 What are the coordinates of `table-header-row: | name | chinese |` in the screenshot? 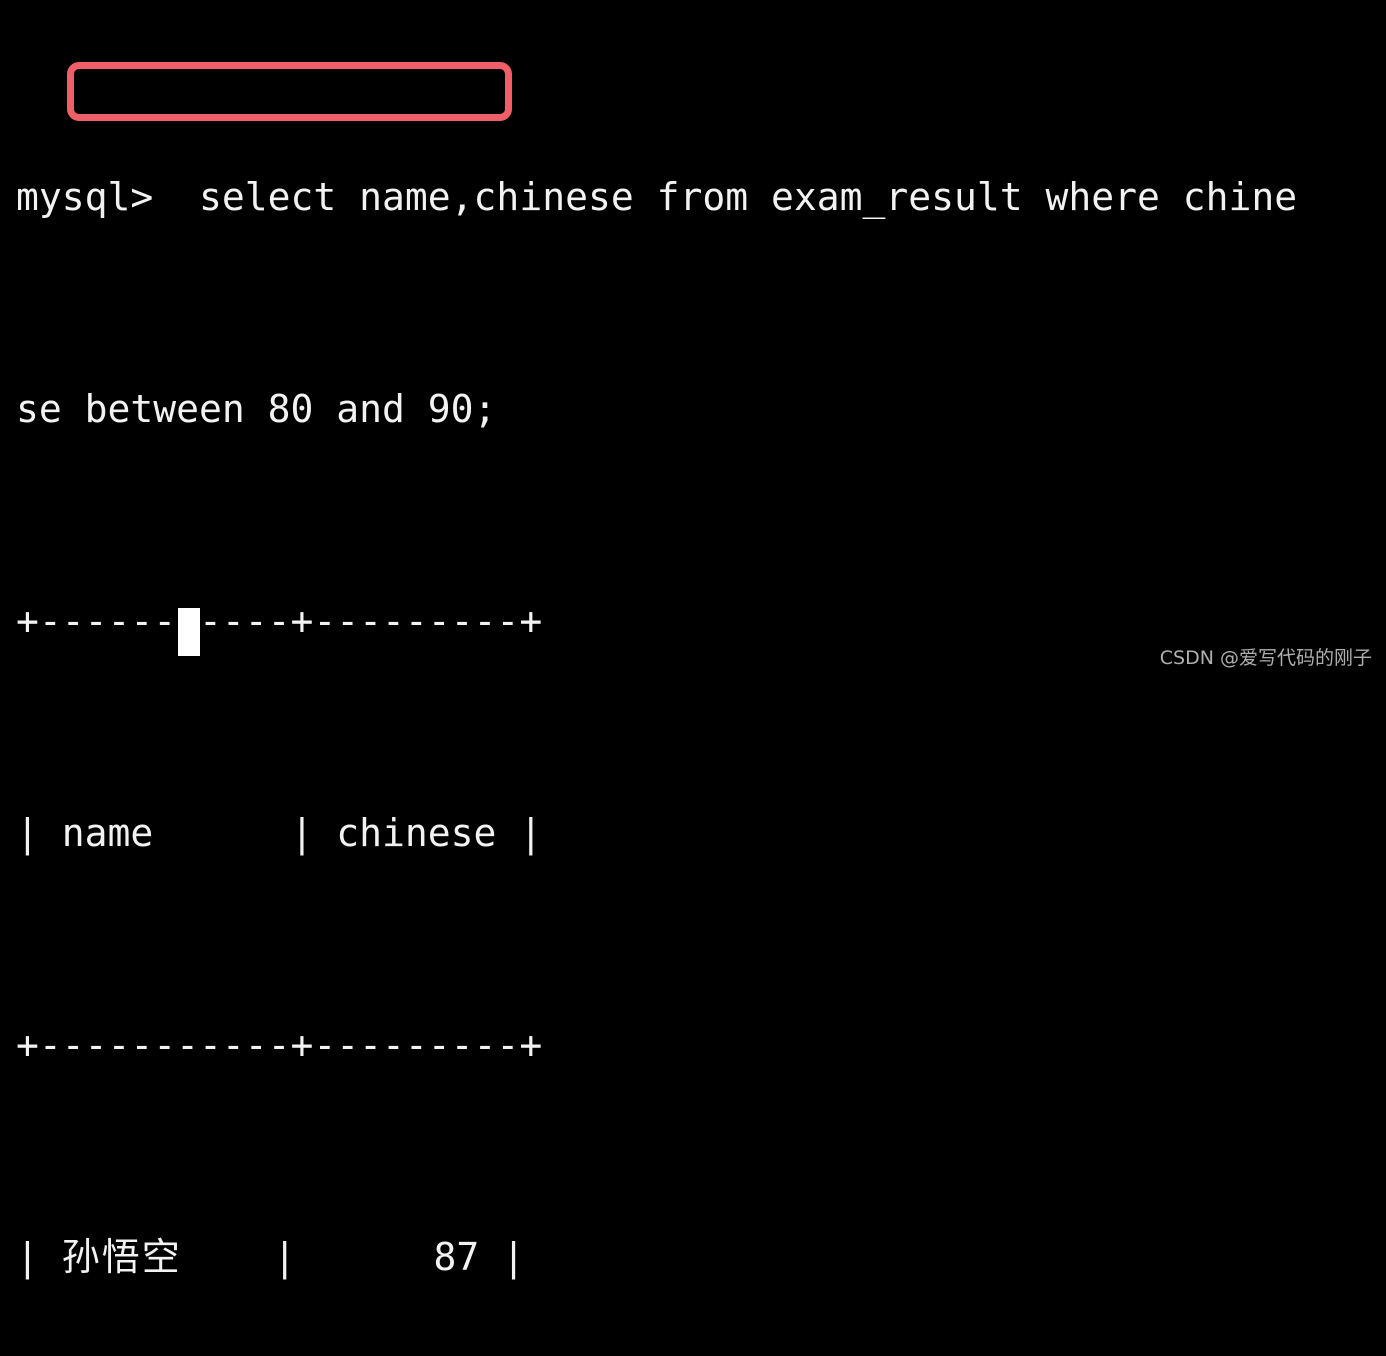 It's located at (279, 833).